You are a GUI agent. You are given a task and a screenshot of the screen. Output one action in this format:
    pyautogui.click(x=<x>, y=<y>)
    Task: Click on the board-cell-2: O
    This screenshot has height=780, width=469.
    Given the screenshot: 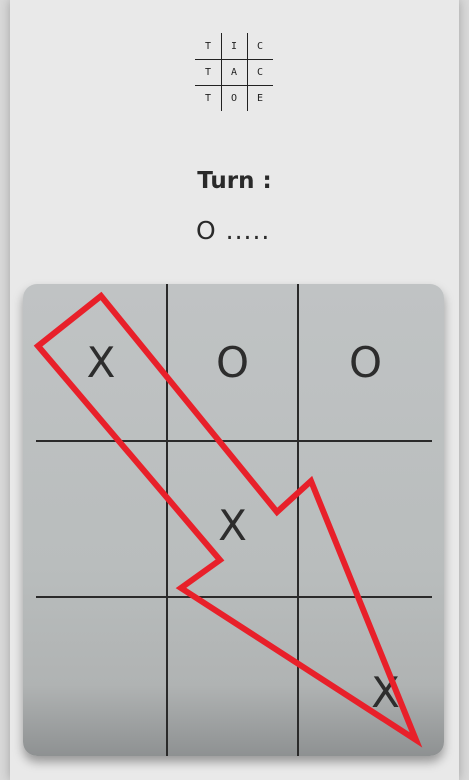 What is the action you would take?
    pyautogui.click(x=232, y=362)
    